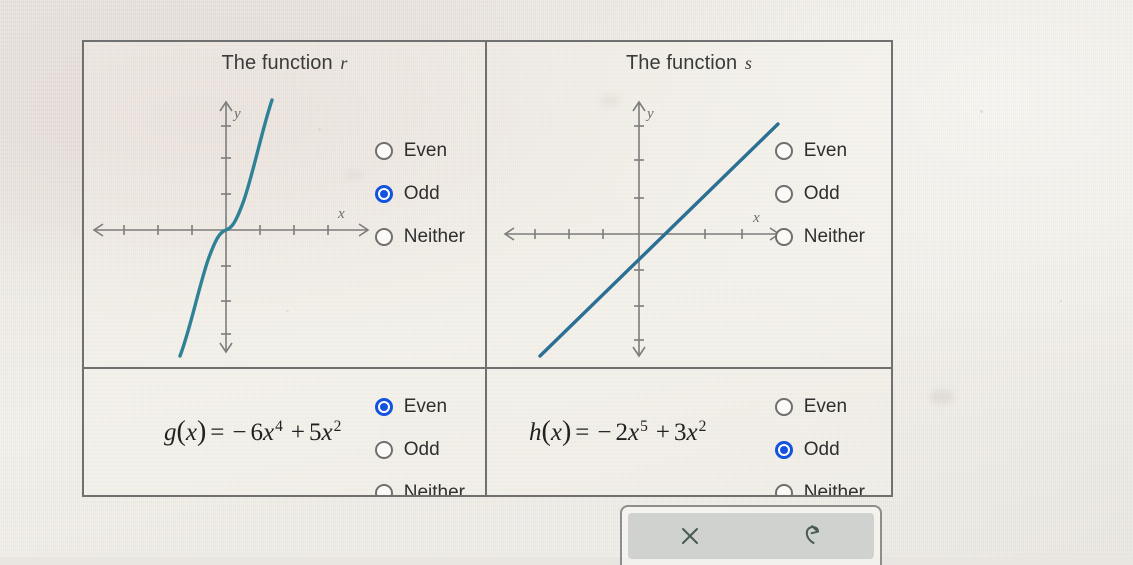  Describe the element at coordinates (644, 426) in the screenshot. I see `equation-h-term1-exponent: 5` at that location.